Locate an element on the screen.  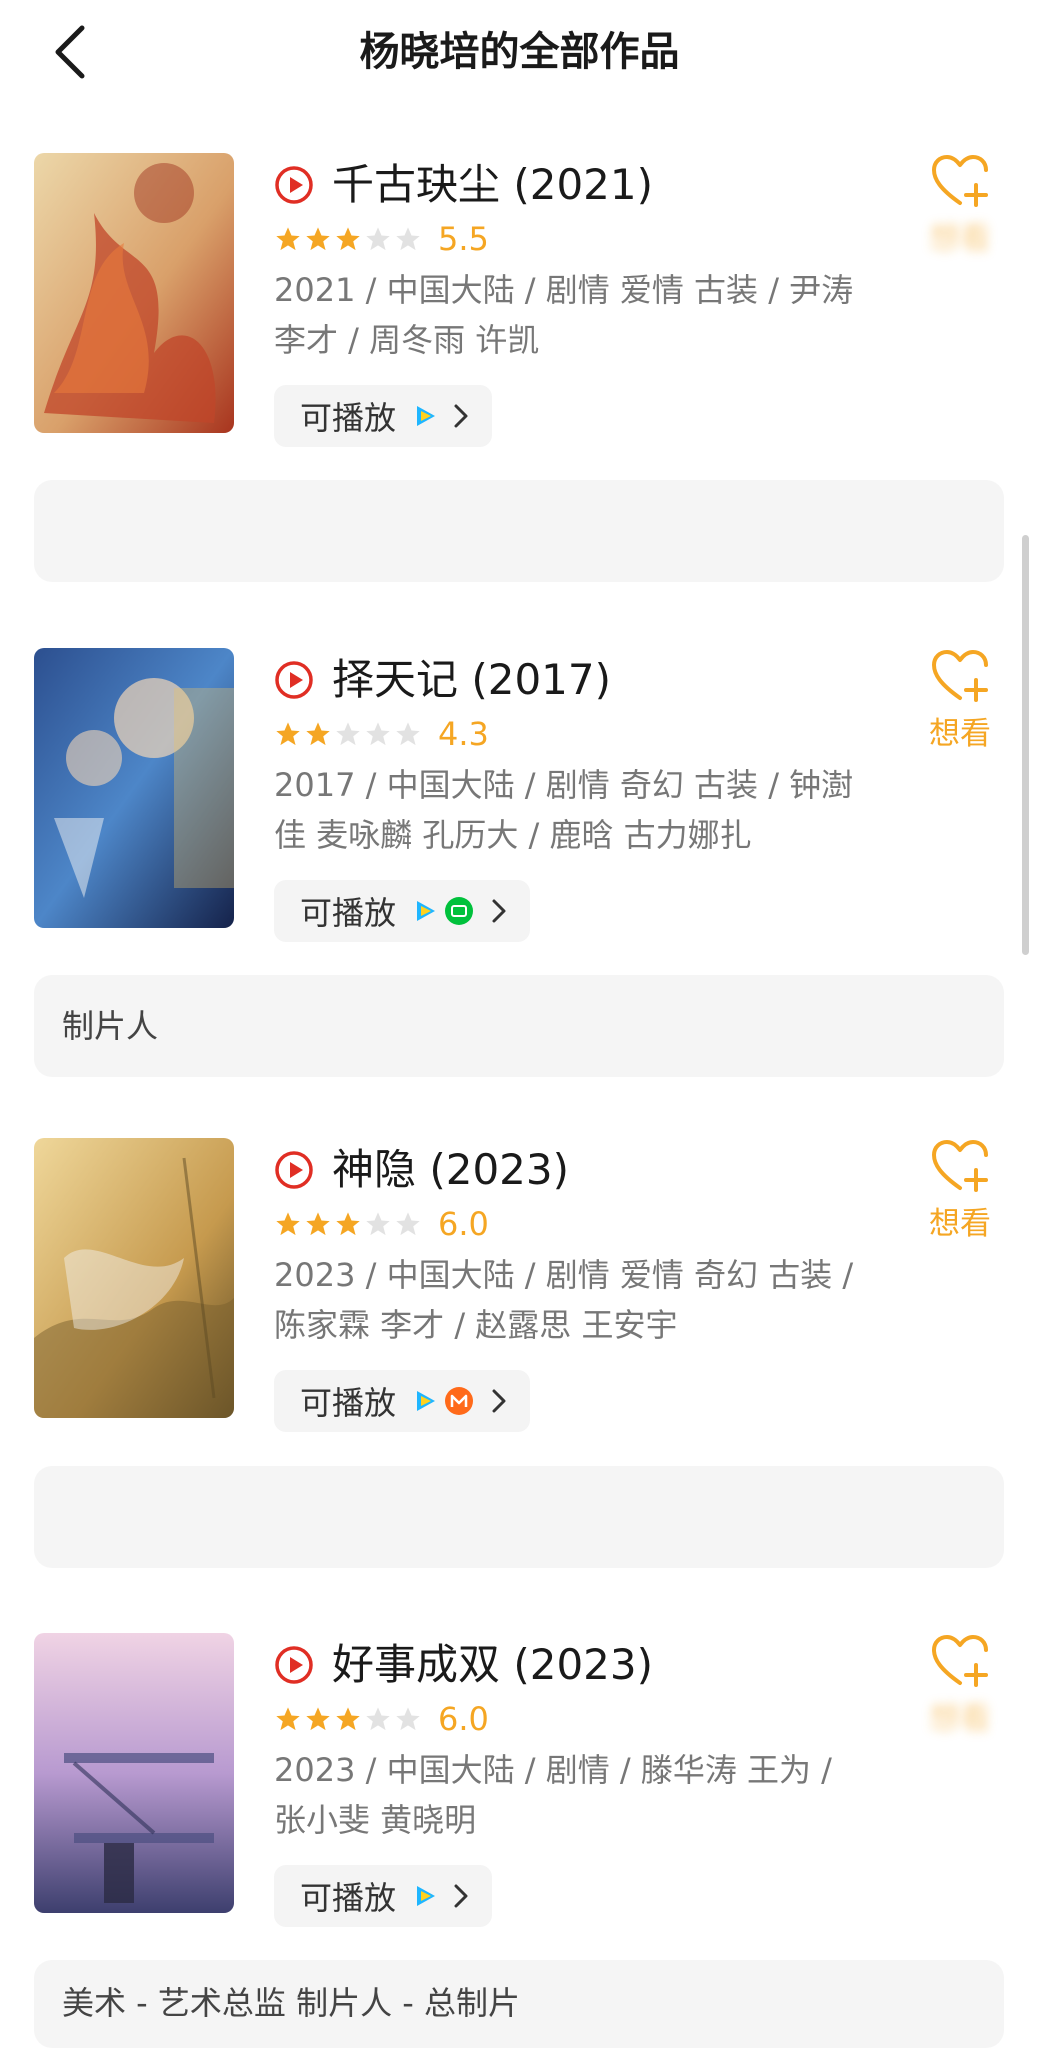
role-box: 制片人 is located at coordinates (519, 1026).